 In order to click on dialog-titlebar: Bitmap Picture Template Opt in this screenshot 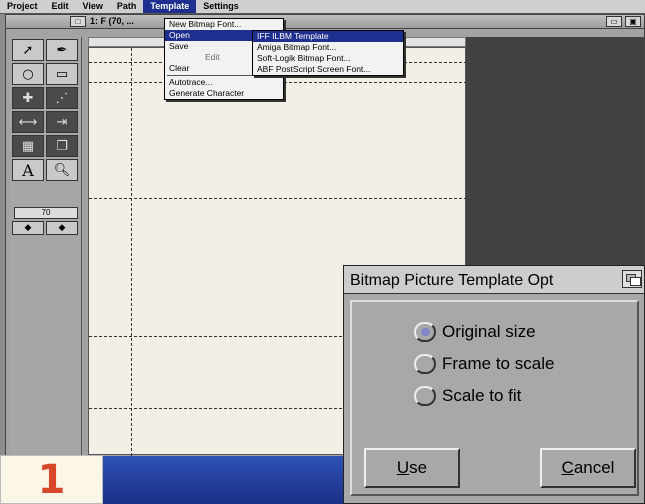, I will do `click(494, 280)`.